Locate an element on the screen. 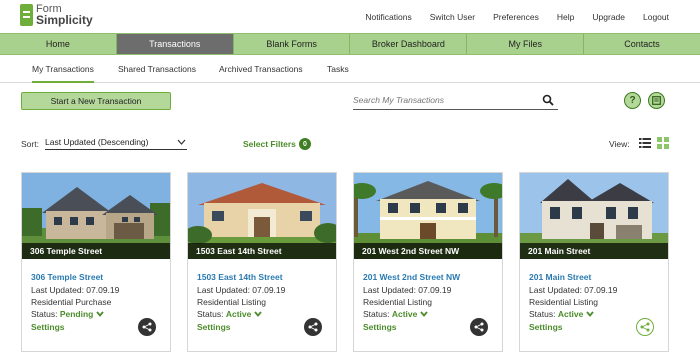 This screenshot has height=357, width=700. logo-text-line2: Simplicity is located at coordinates (64, 20).